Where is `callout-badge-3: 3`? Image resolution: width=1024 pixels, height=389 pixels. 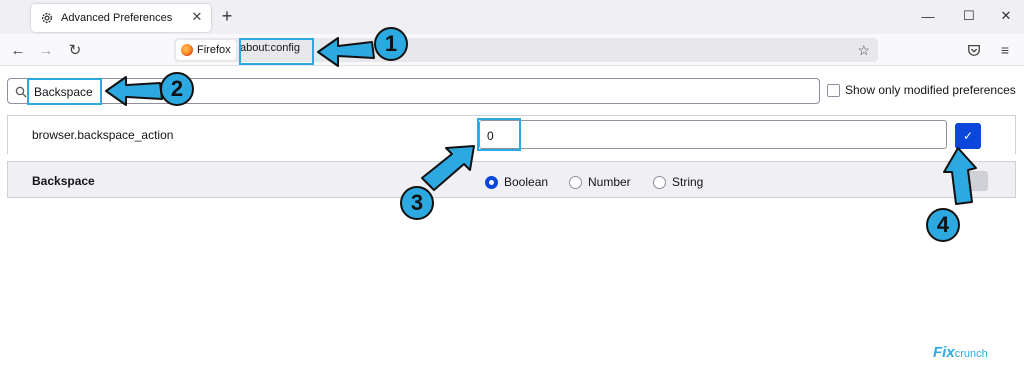
callout-badge-3: 3 is located at coordinates (417, 203).